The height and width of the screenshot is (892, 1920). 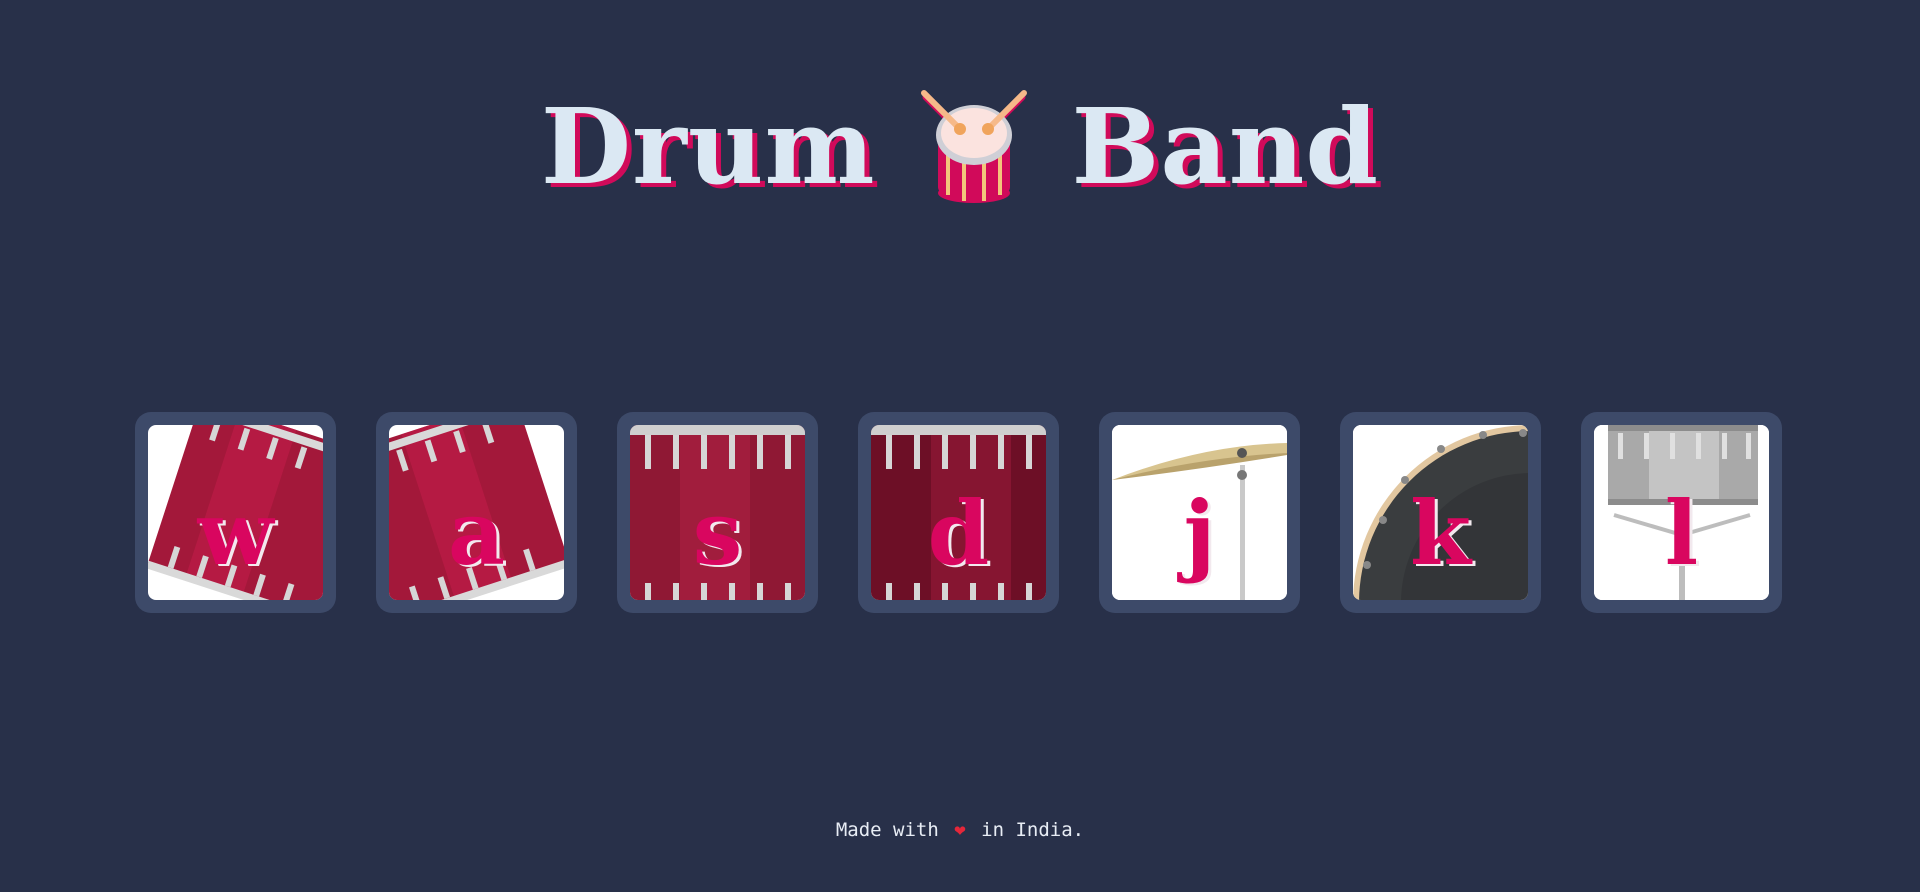 What do you see at coordinates (235, 533) in the screenshot?
I see `key-label: w` at bounding box center [235, 533].